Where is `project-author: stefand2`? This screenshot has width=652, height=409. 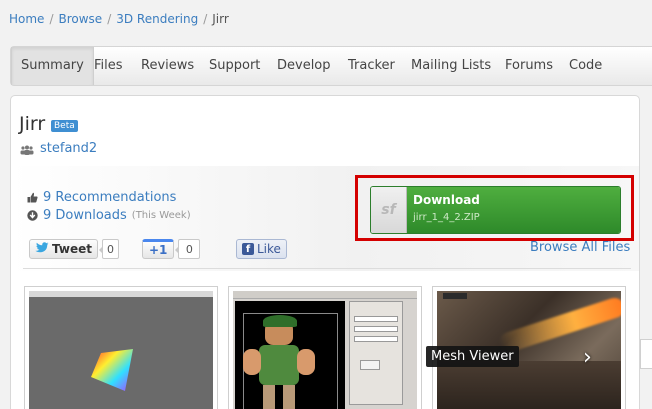
project-author: stefand2 is located at coordinates (58, 148).